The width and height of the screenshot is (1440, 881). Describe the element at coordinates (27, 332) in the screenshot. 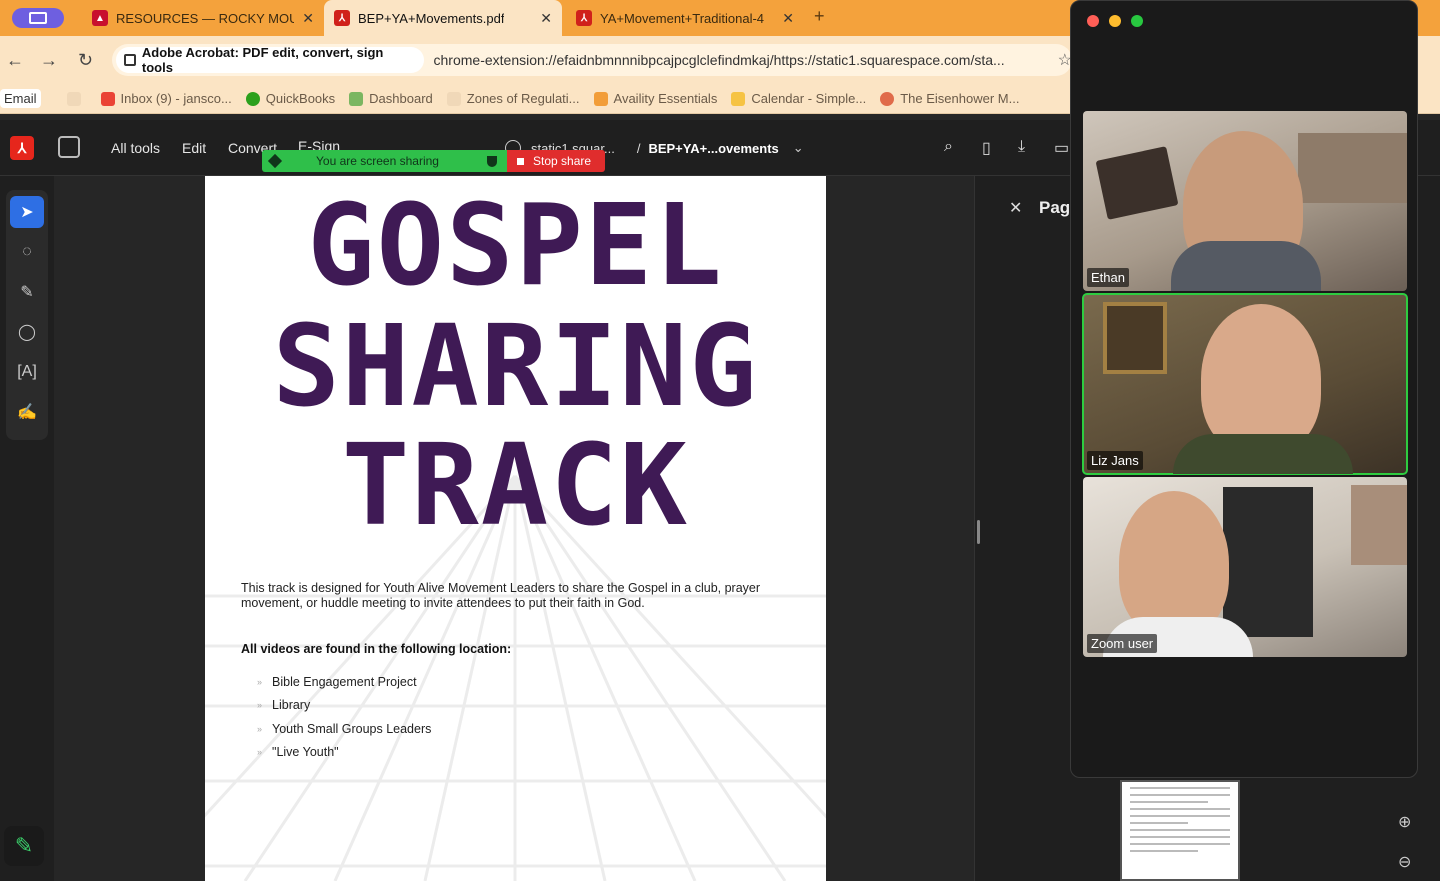

I see `lasso-icon: ◯` at that location.